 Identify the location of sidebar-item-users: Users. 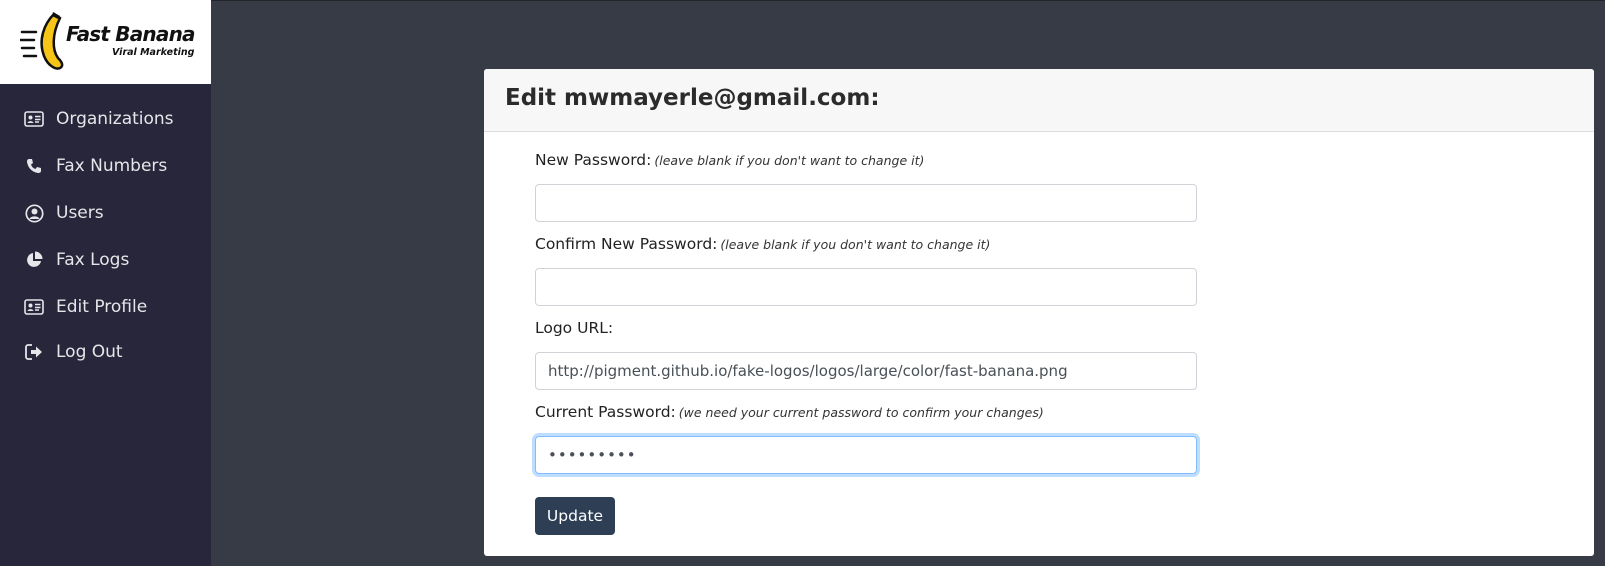
(105, 213).